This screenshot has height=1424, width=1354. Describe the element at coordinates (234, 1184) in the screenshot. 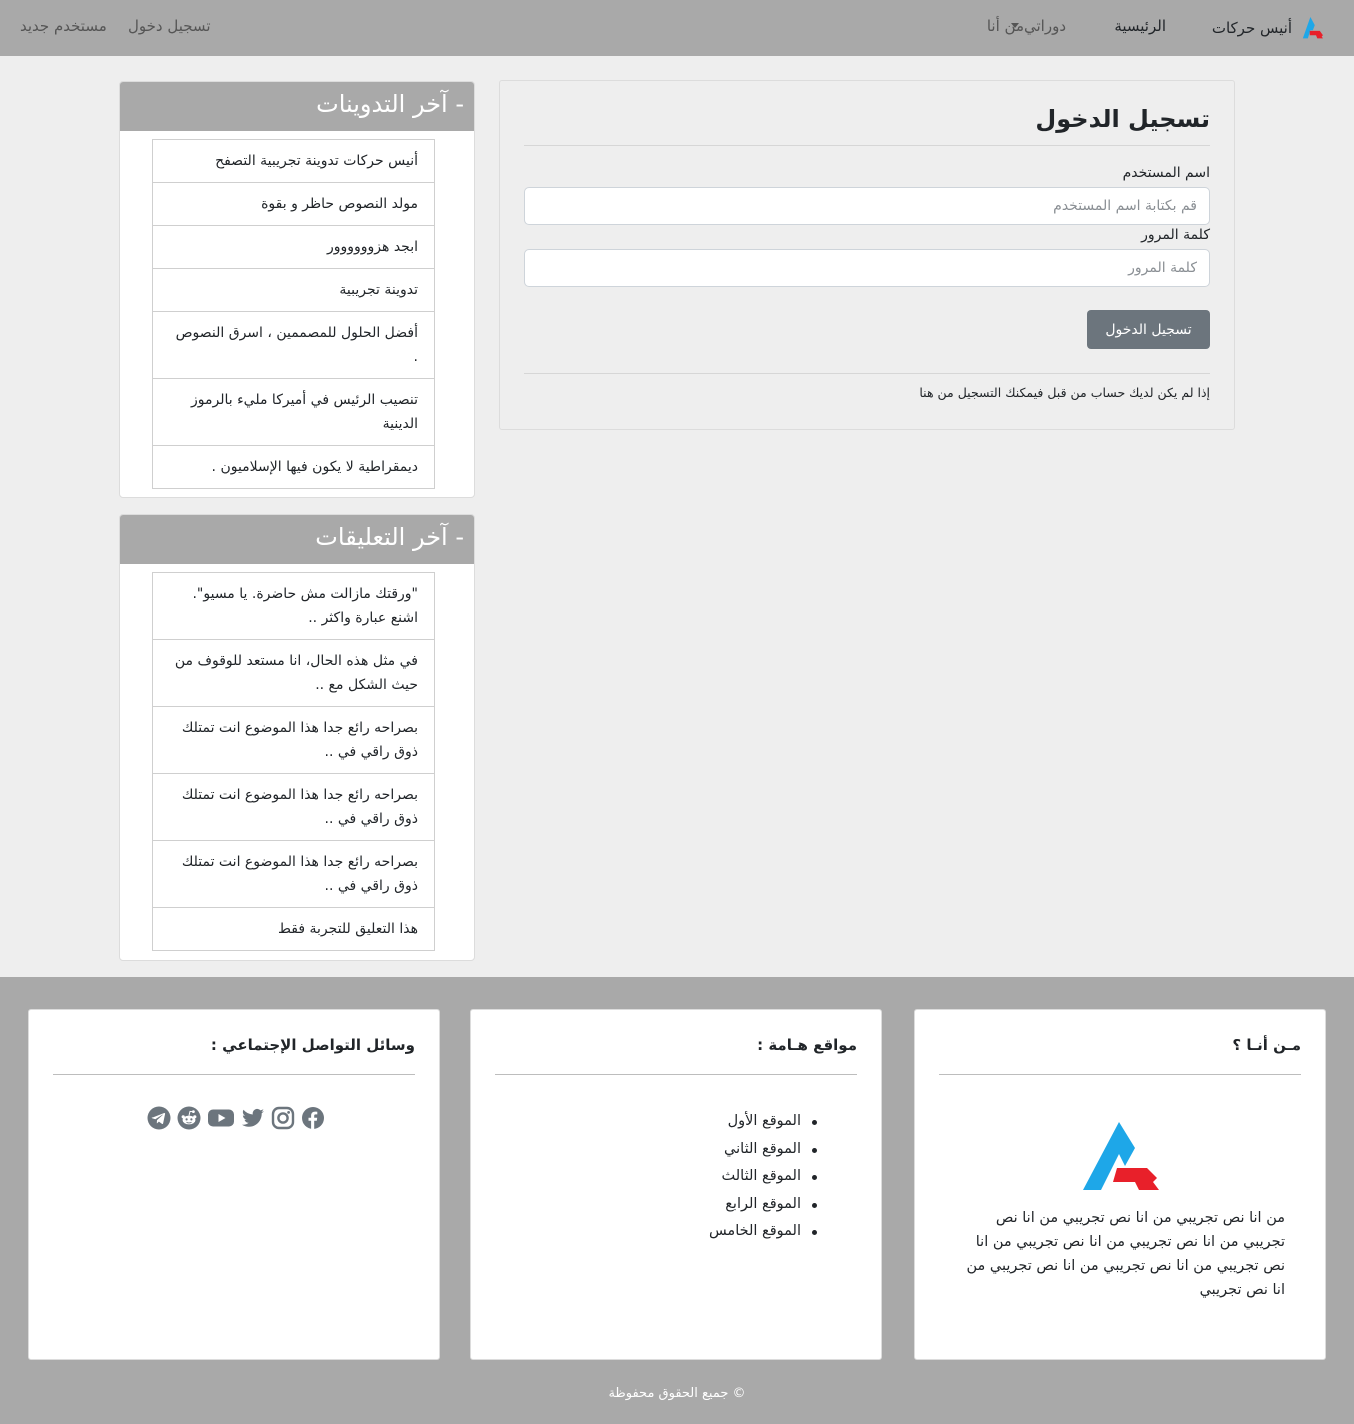

I see `footer-social-card: وسائل التواصل الإجتماعي :` at that location.